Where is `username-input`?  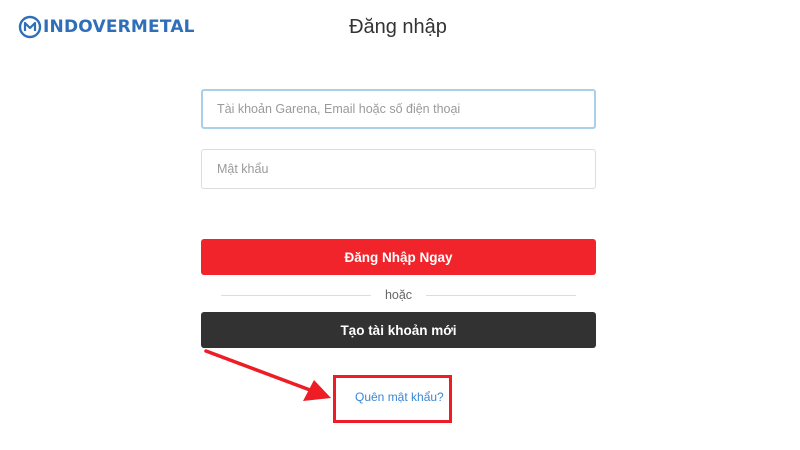 username-input is located at coordinates (398, 109).